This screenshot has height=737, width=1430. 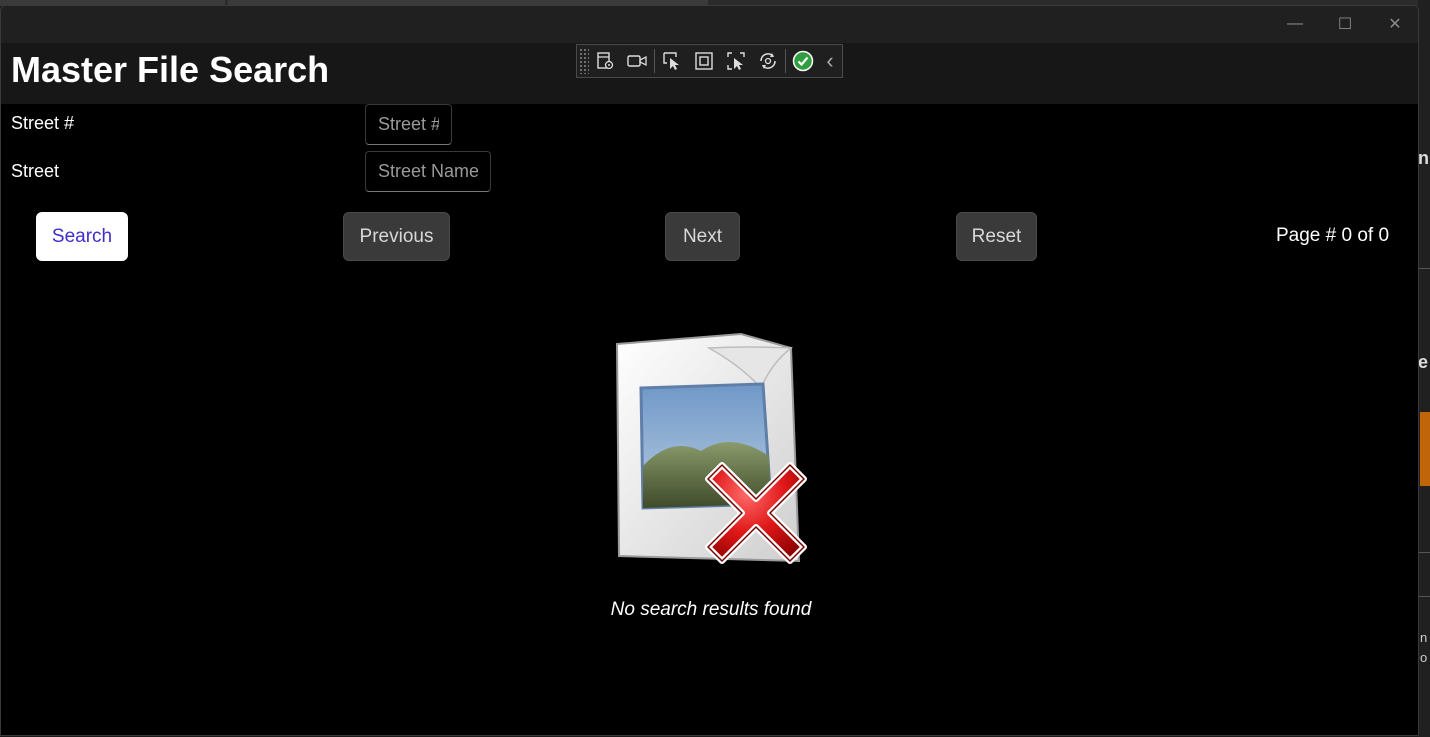 What do you see at coordinates (1394, 23) in the screenshot?
I see `close-button: ✕` at bounding box center [1394, 23].